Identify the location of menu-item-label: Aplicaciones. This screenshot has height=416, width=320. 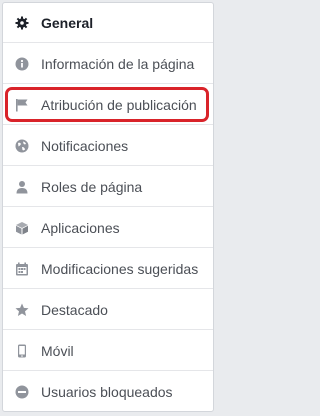
(80, 227).